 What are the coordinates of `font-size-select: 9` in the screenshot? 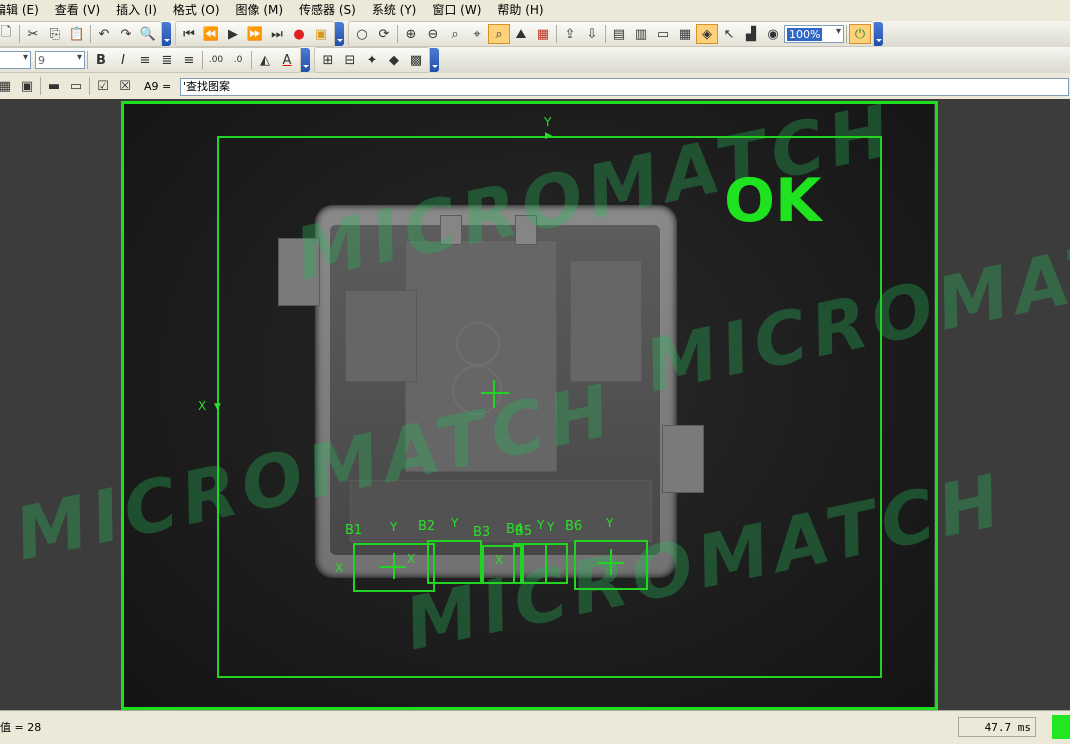 It's located at (60, 60).